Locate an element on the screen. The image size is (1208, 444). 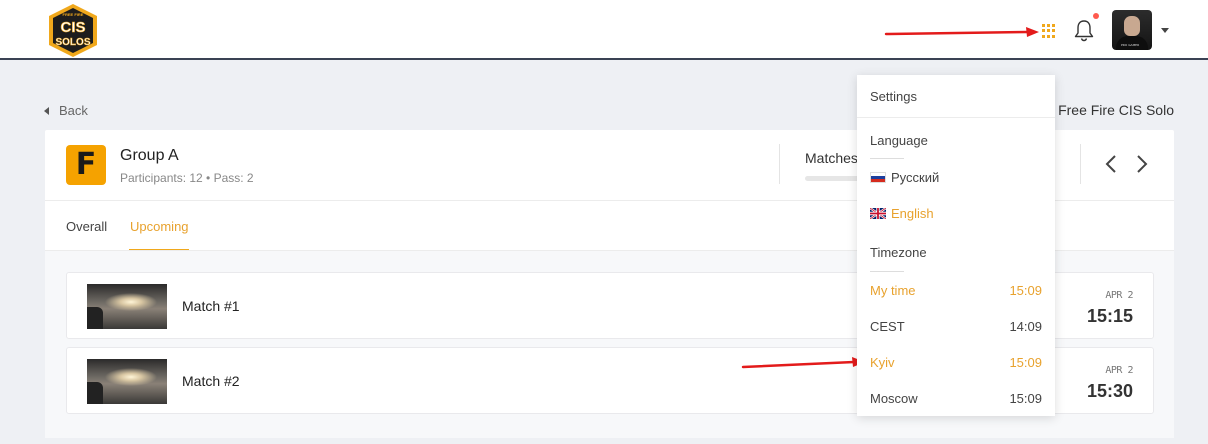
user-avatar: PRO GAMER is located at coordinates (1132, 30).